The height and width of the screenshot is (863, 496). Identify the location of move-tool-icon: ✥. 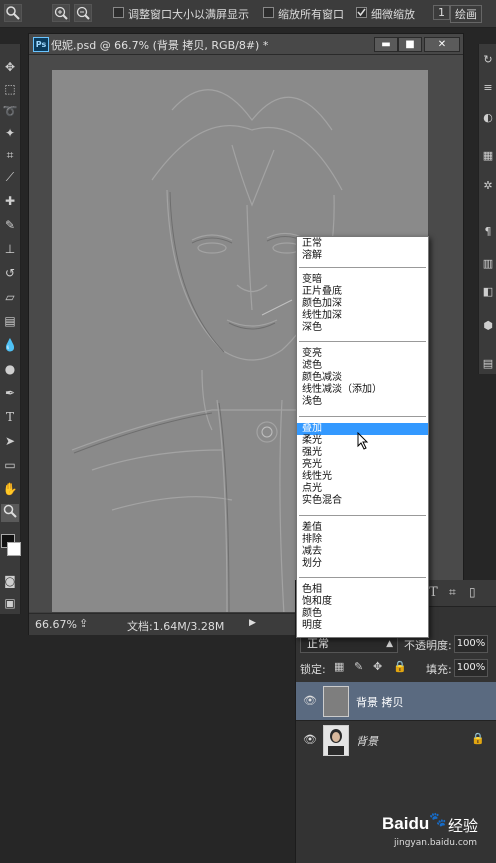
(10, 67).